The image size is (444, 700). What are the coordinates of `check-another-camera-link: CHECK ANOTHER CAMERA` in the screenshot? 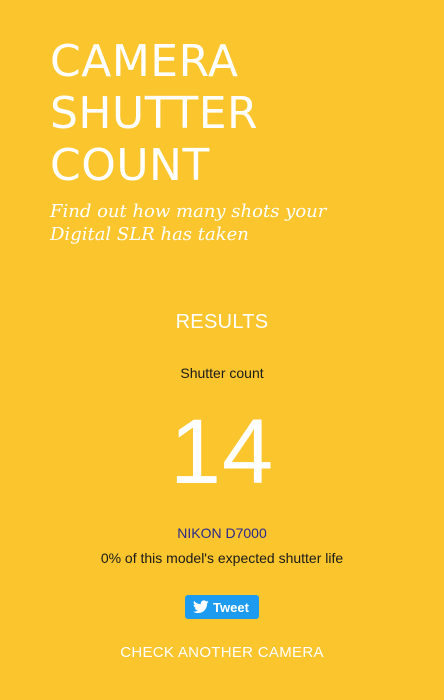 It's located at (222, 653).